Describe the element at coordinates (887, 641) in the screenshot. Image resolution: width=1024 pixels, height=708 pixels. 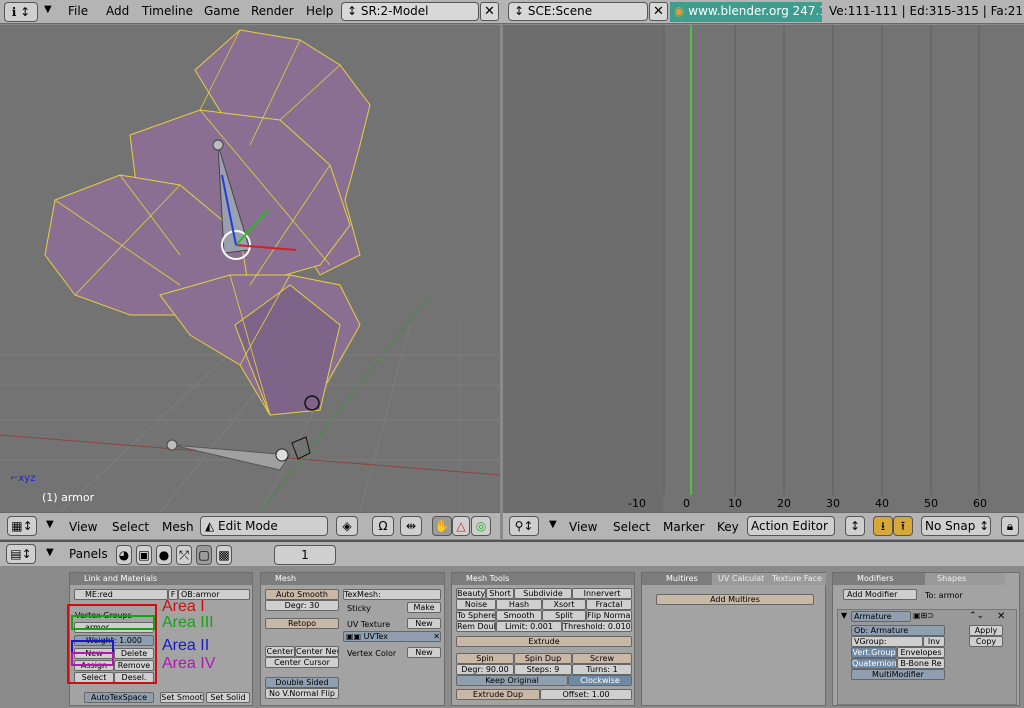
I see `vgroup-field: VGroup:` at that location.